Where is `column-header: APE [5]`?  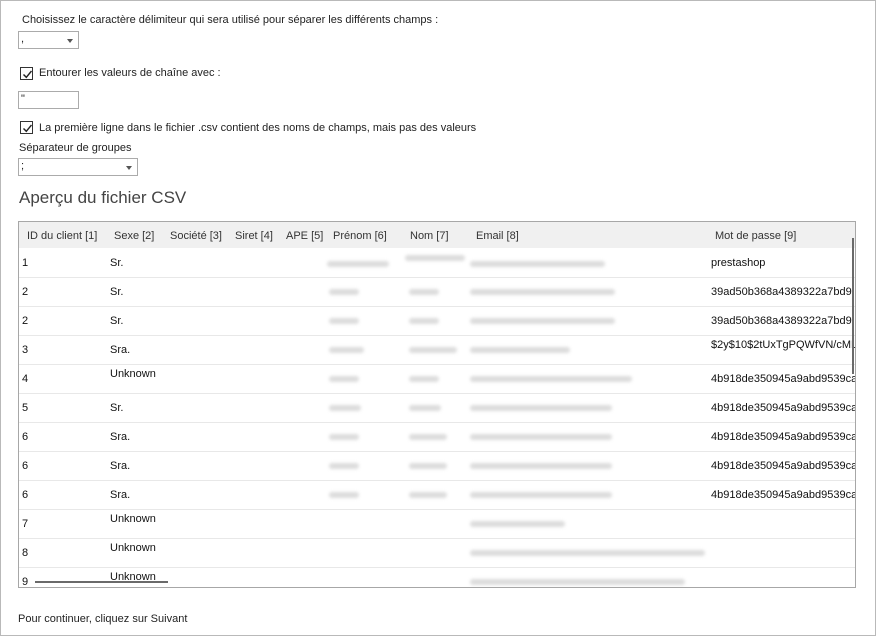
column-header: APE [5] is located at coordinates (304, 236).